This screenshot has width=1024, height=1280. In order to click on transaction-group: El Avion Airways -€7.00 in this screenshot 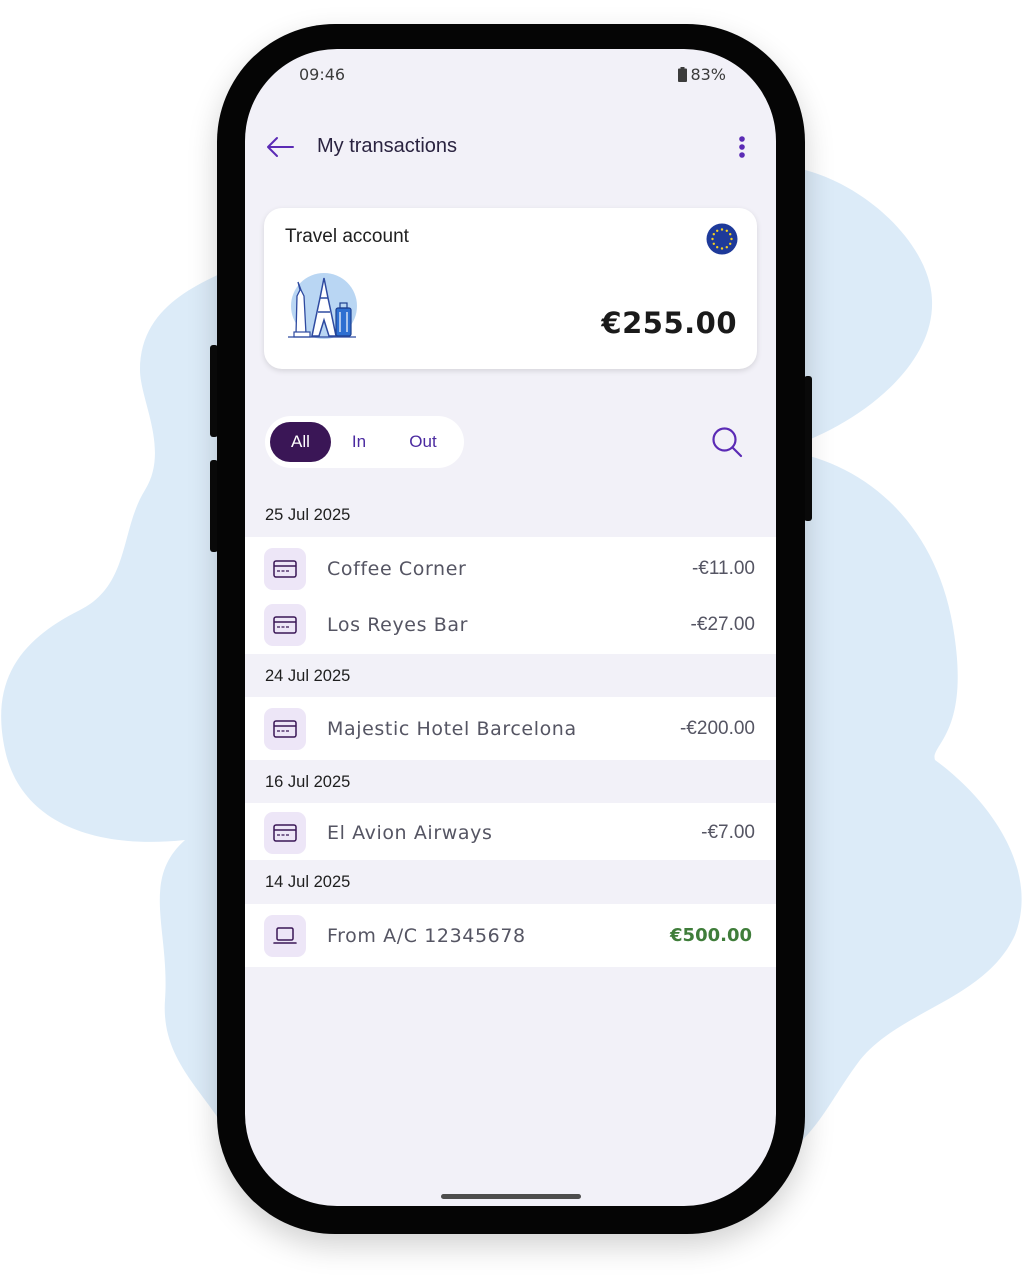, I will do `click(510, 831)`.